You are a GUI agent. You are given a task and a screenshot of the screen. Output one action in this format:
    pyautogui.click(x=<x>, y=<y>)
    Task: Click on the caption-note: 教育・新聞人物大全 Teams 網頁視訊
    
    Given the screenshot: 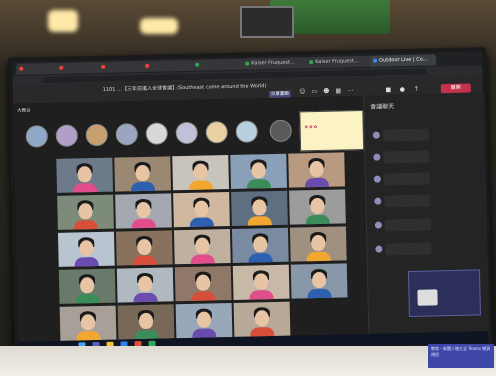 What is the action you would take?
    pyautogui.click(x=461, y=356)
    